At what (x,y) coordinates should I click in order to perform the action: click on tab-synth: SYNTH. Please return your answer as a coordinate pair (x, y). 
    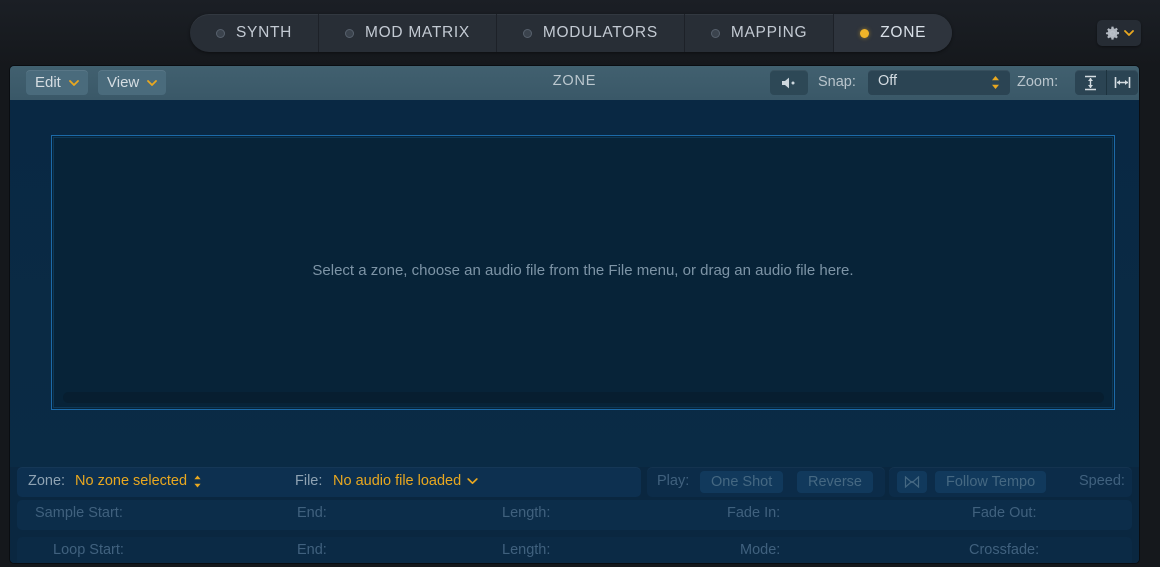
    Looking at the image, I should click on (255, 33).